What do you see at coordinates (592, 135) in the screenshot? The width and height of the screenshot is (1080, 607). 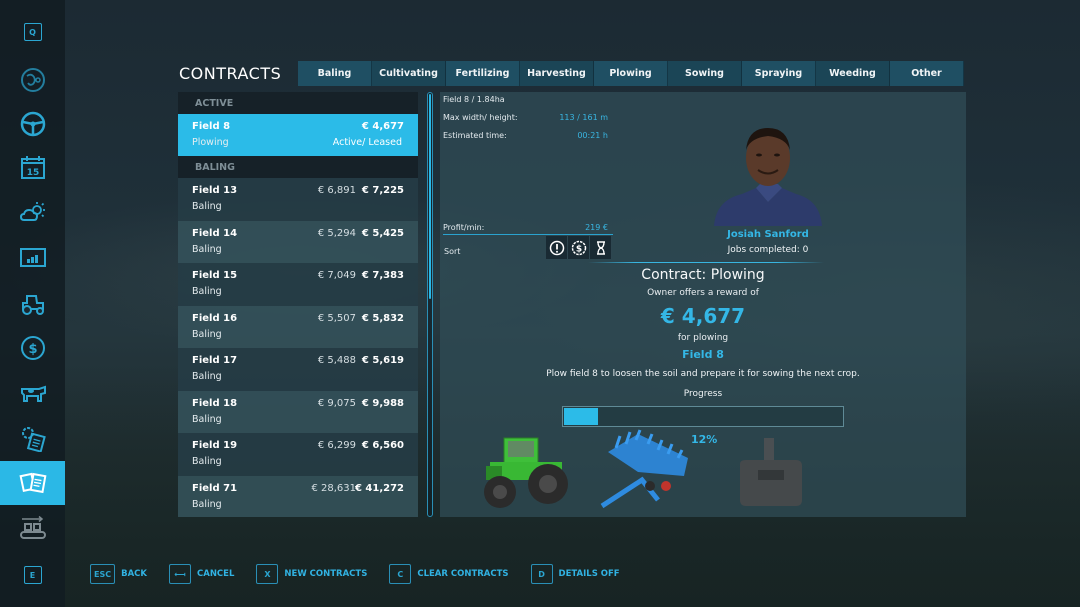 I see `estimated-time-value: 00:21 h` at bounding box center [592, 135].